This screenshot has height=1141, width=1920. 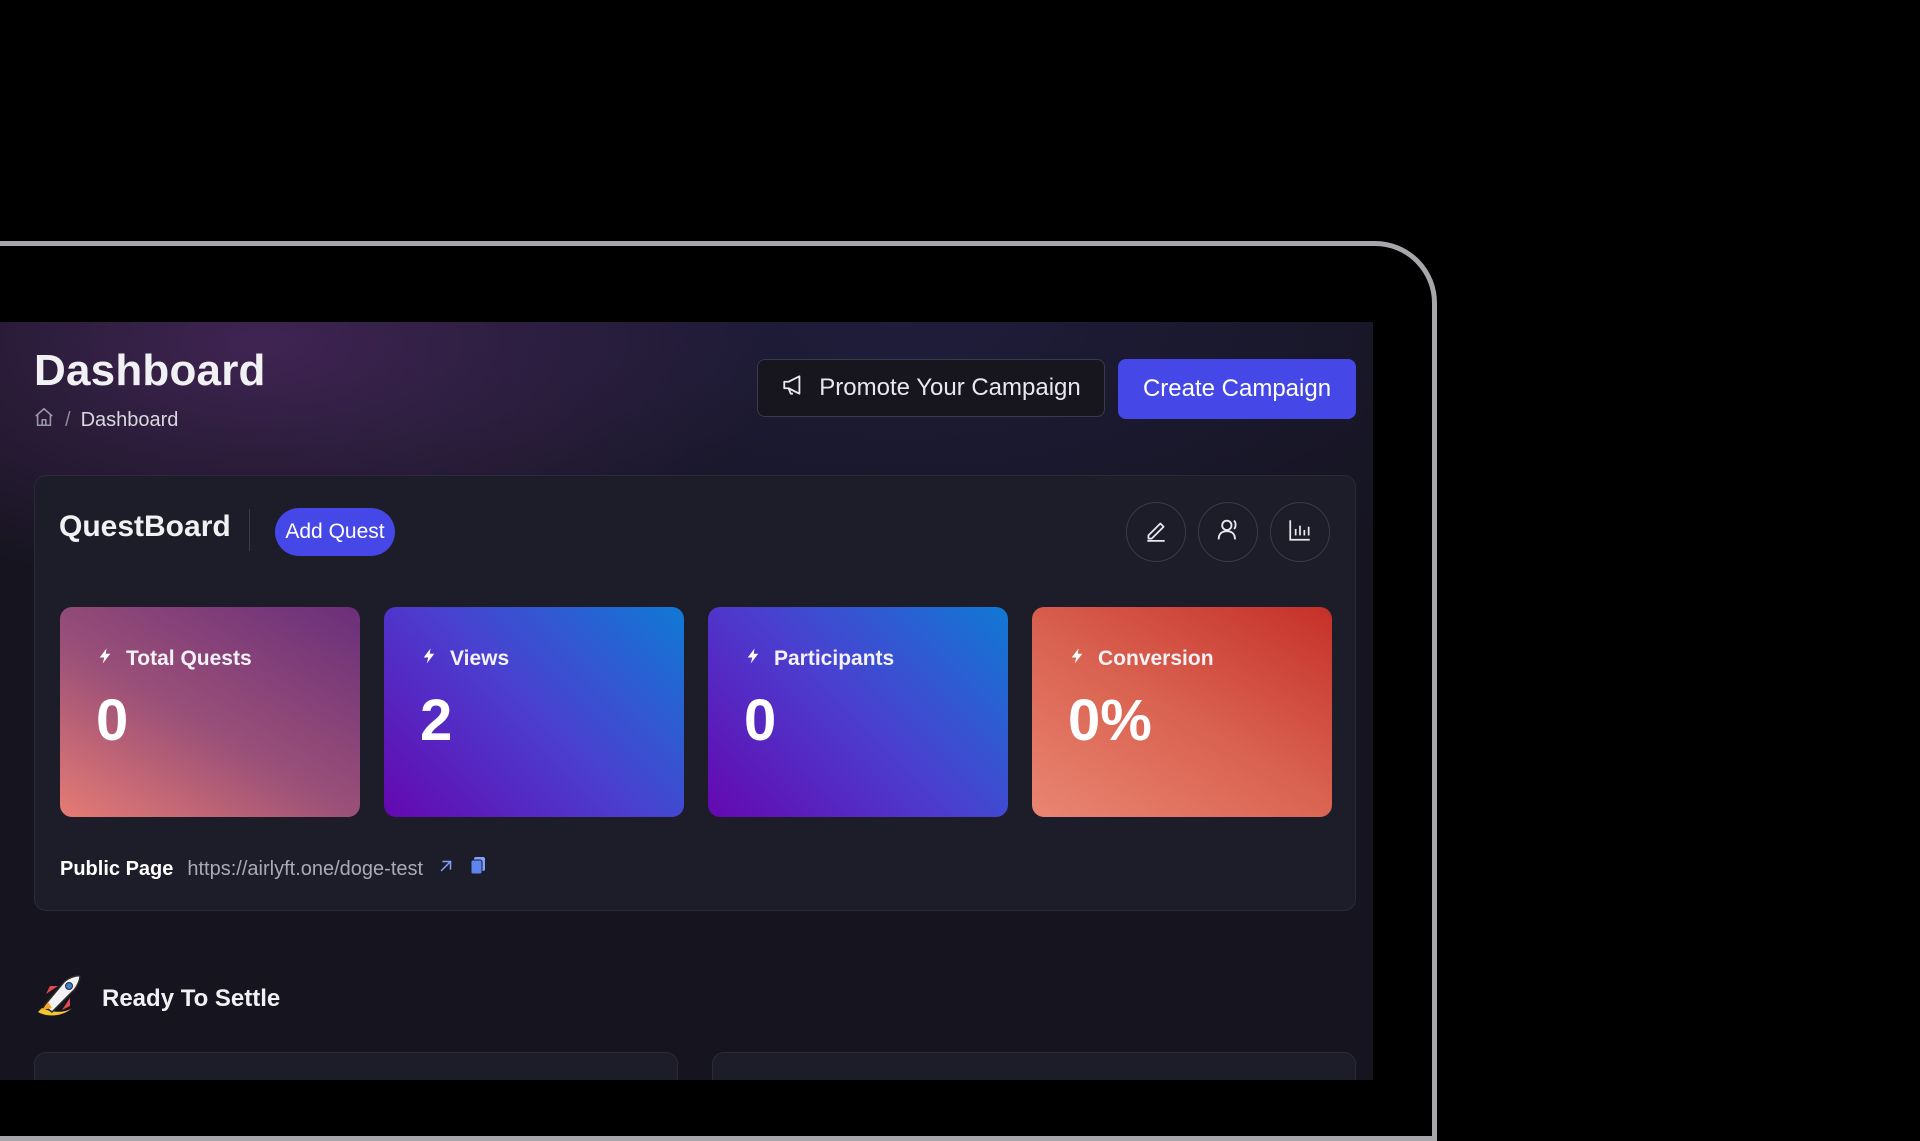 I want to click on stat-label: Views, so click(x=480, y=658).